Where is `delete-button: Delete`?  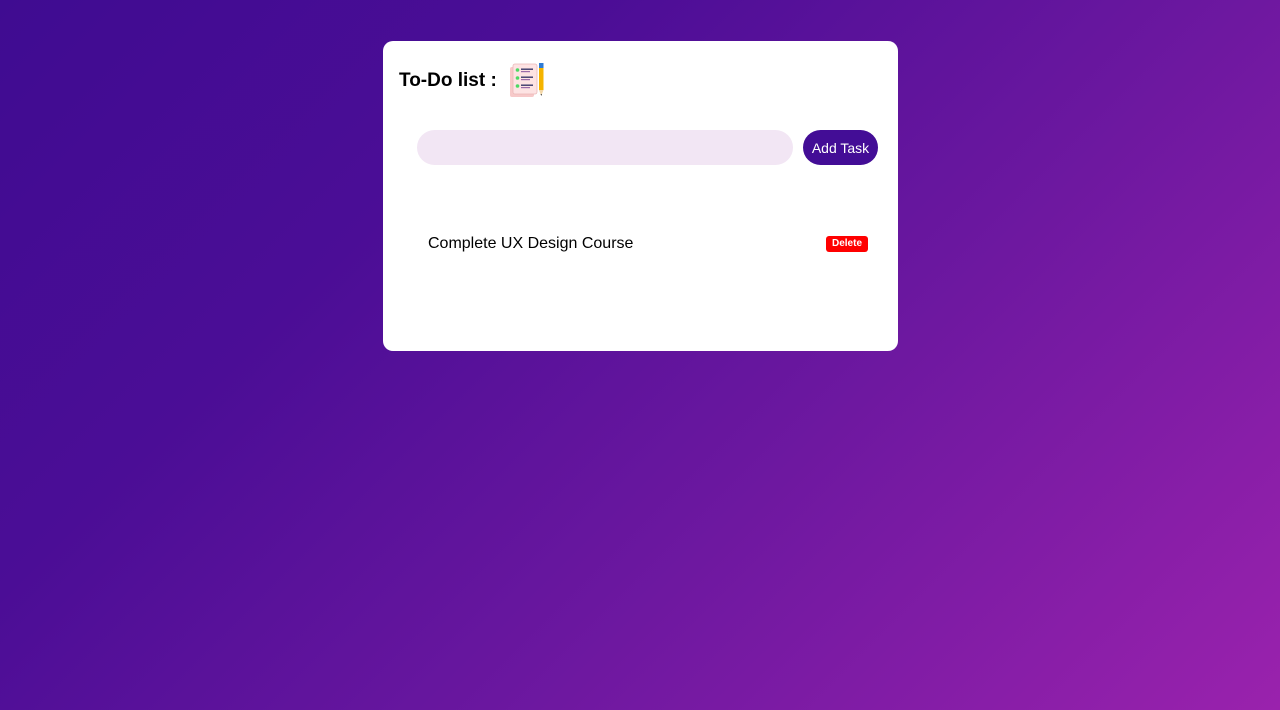
delete-button: Delete is located at coordinates (846, 244).